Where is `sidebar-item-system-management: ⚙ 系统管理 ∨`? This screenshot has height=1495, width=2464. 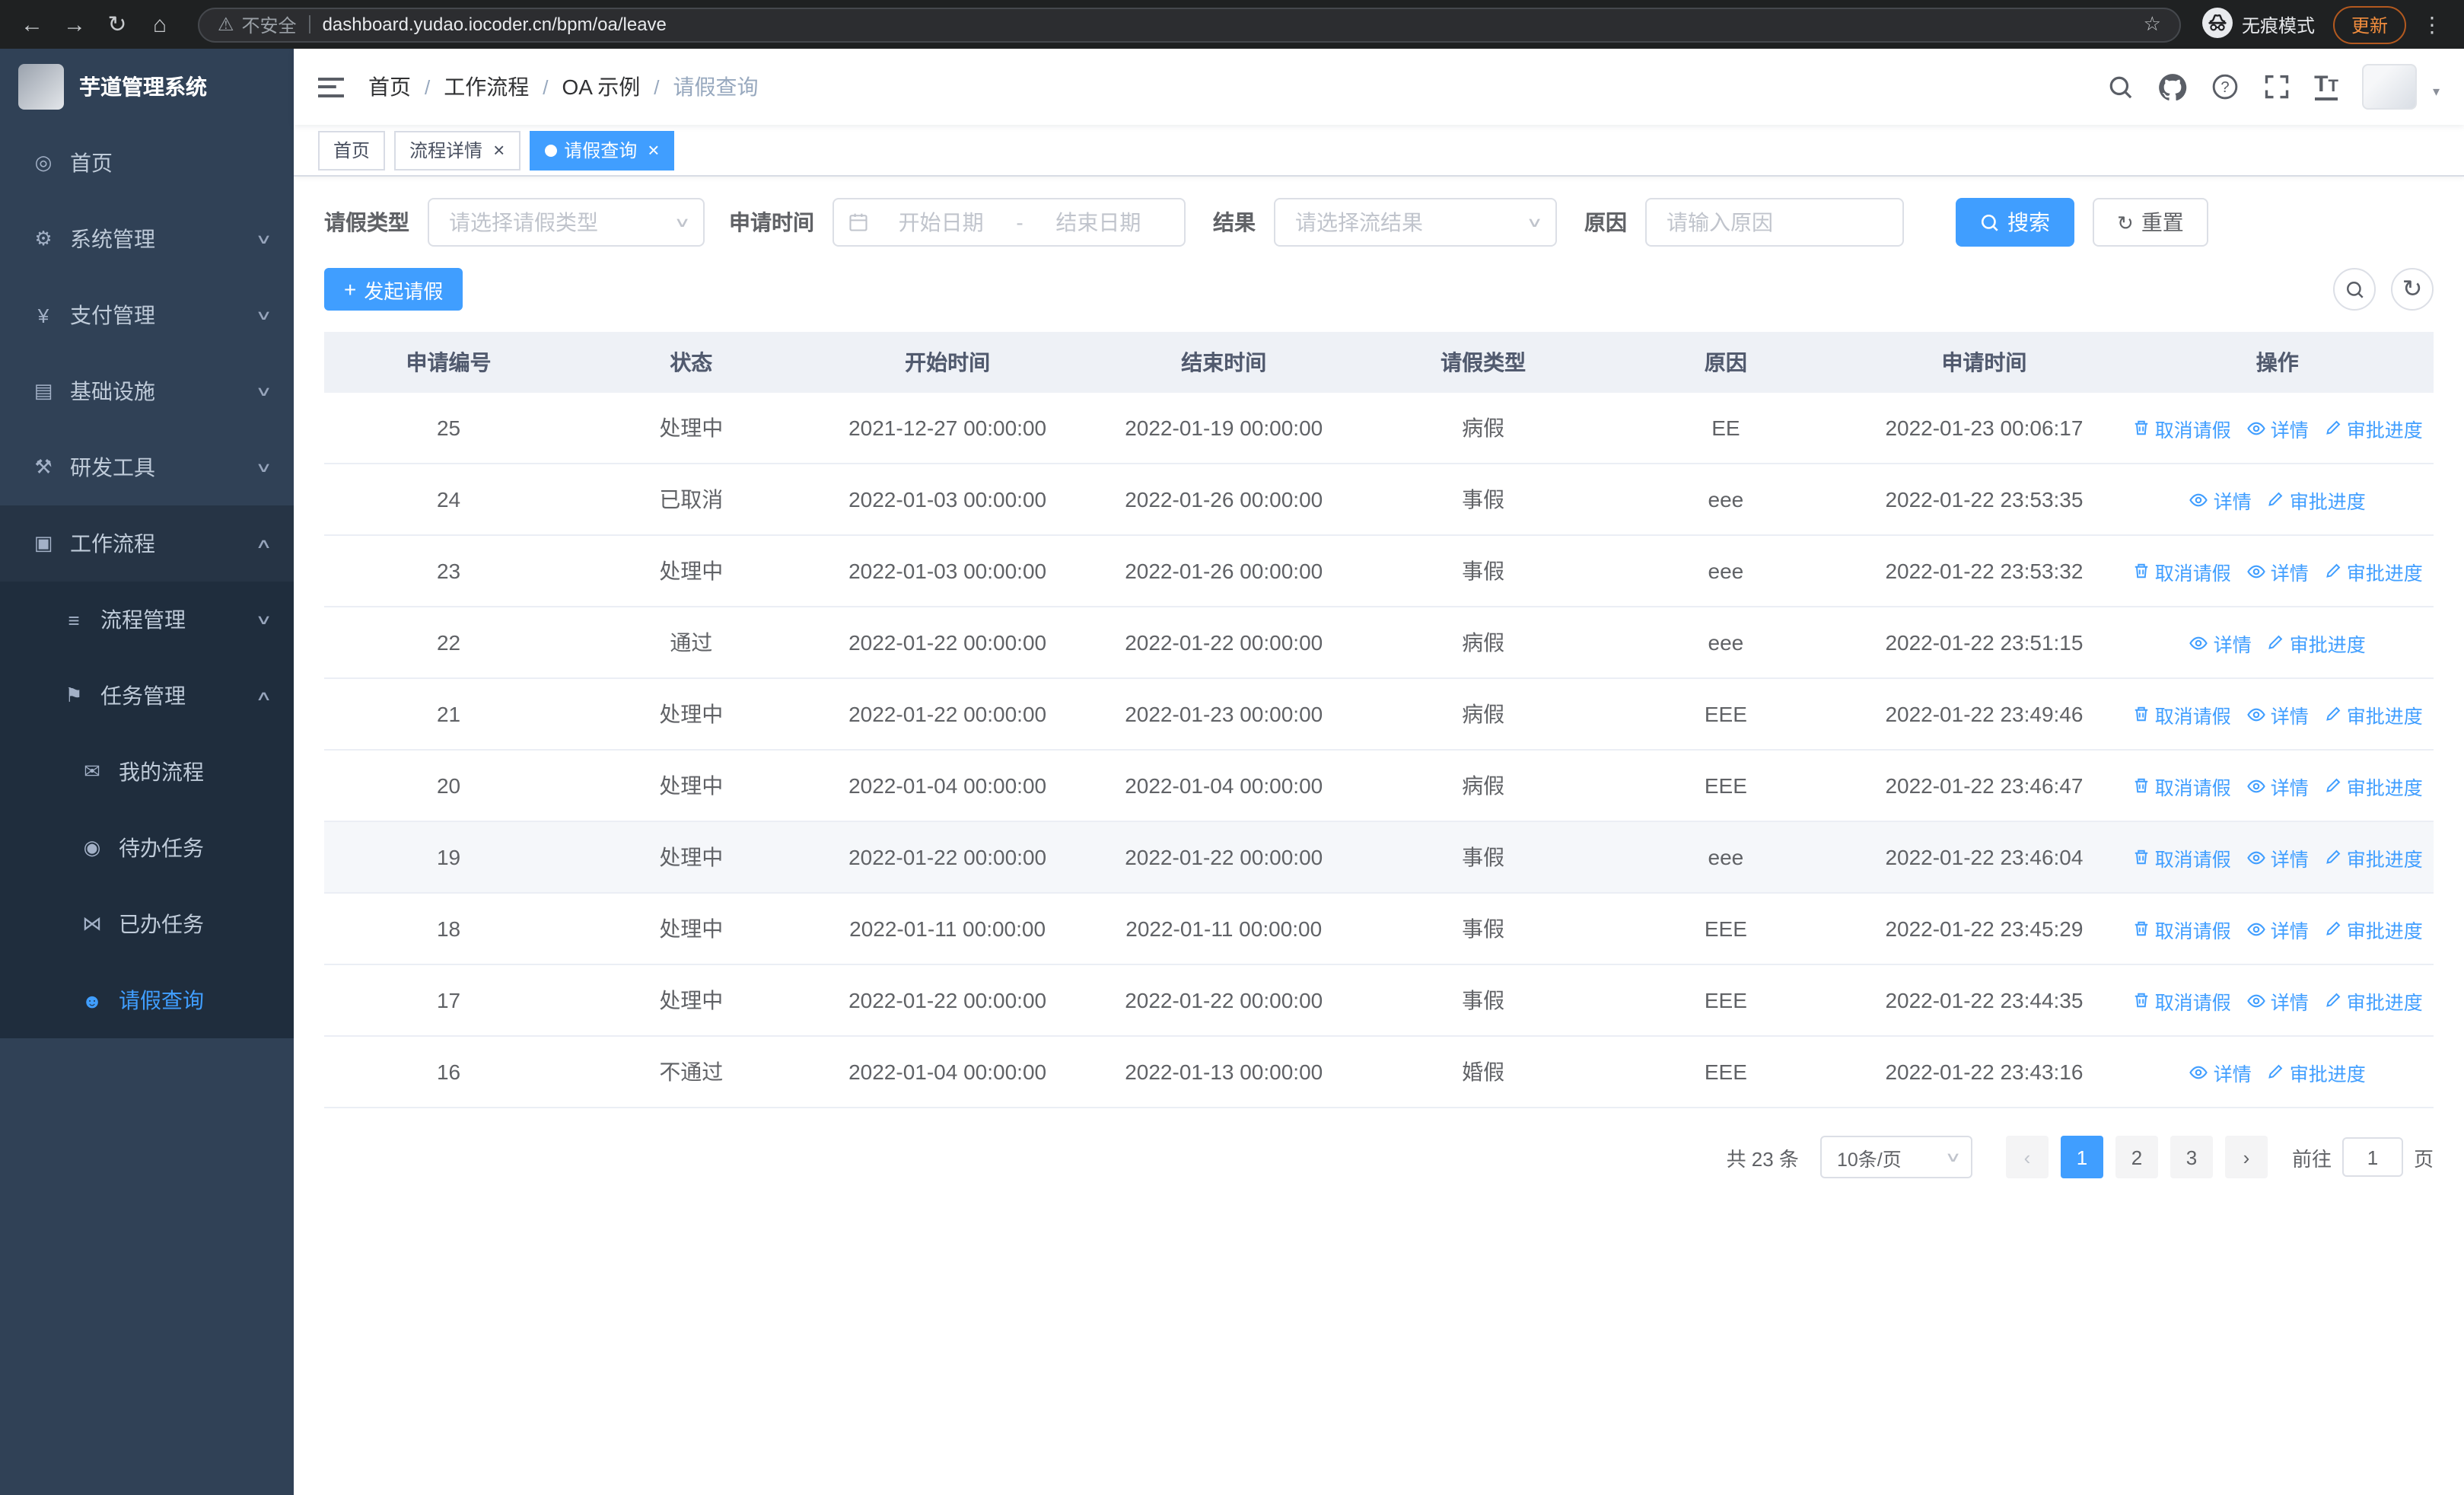
sidebar-item-system-management: ⚙ 系统管理 ∨ is located at coordinates (147, 239).